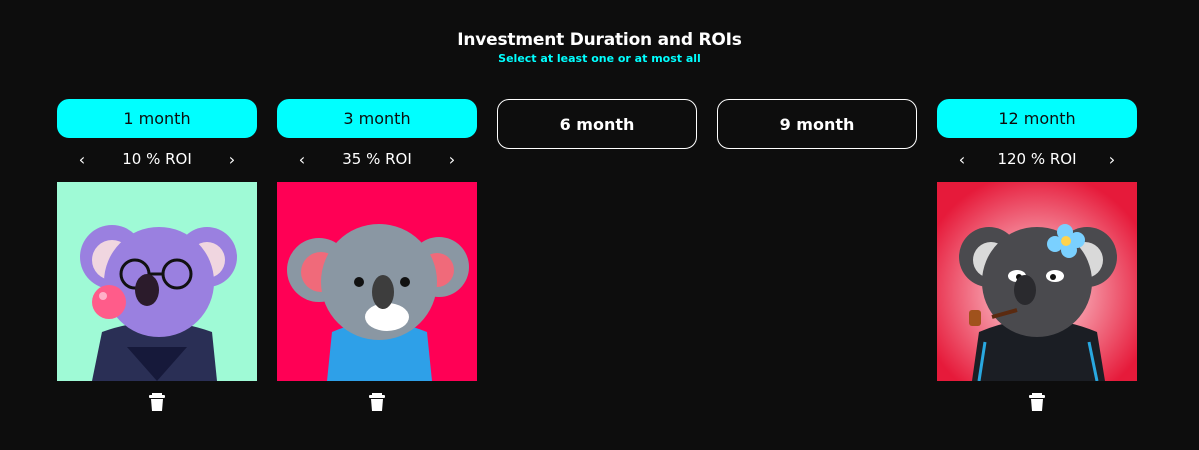  I want to click on delete-button-1-month, so click(157, 402).